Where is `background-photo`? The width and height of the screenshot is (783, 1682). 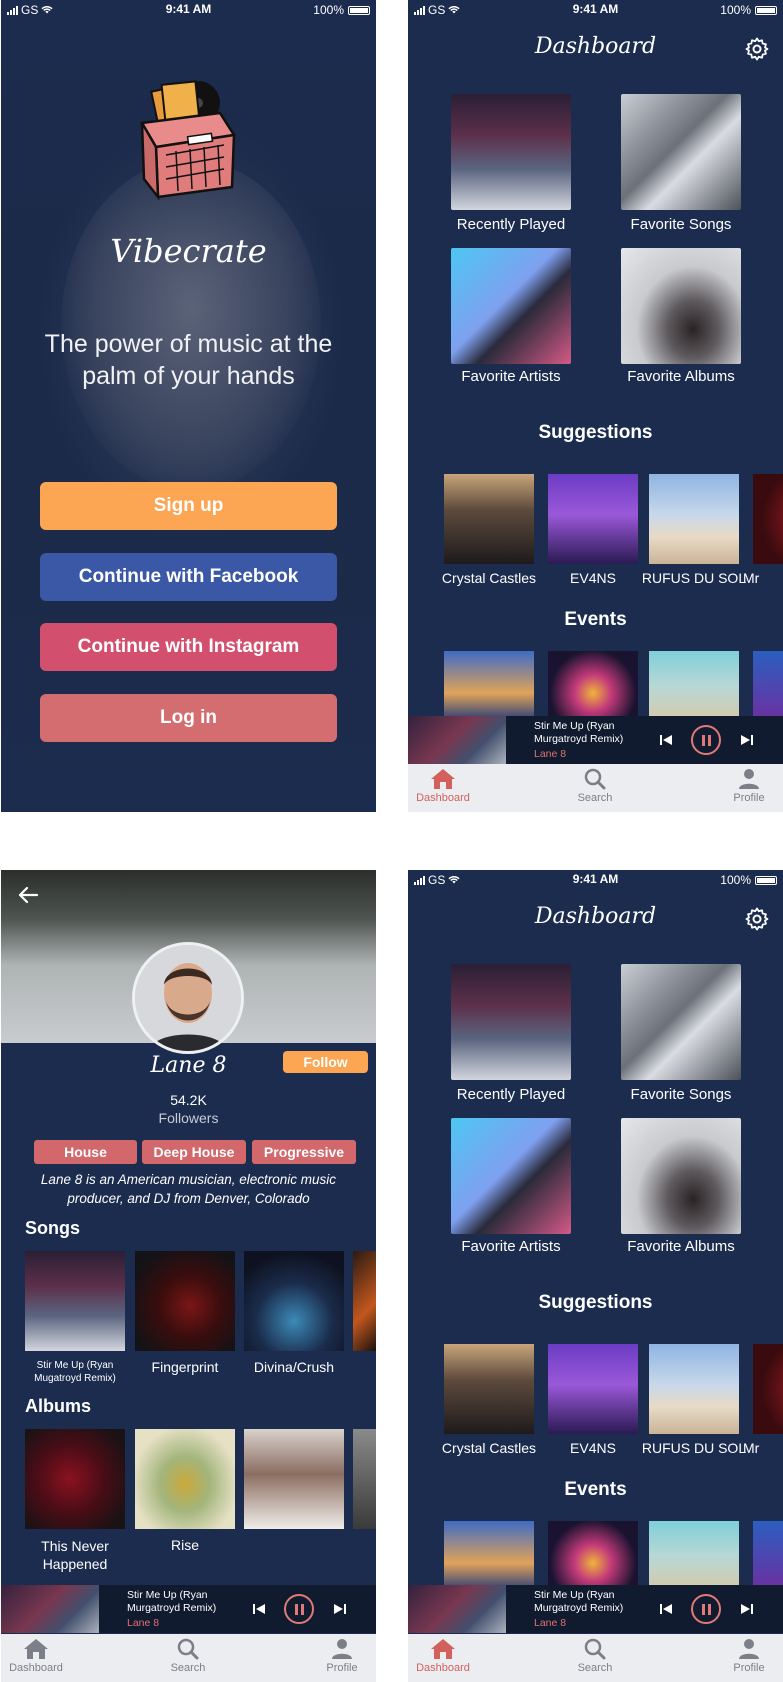 background-photo is located at coordinates (191, 325).